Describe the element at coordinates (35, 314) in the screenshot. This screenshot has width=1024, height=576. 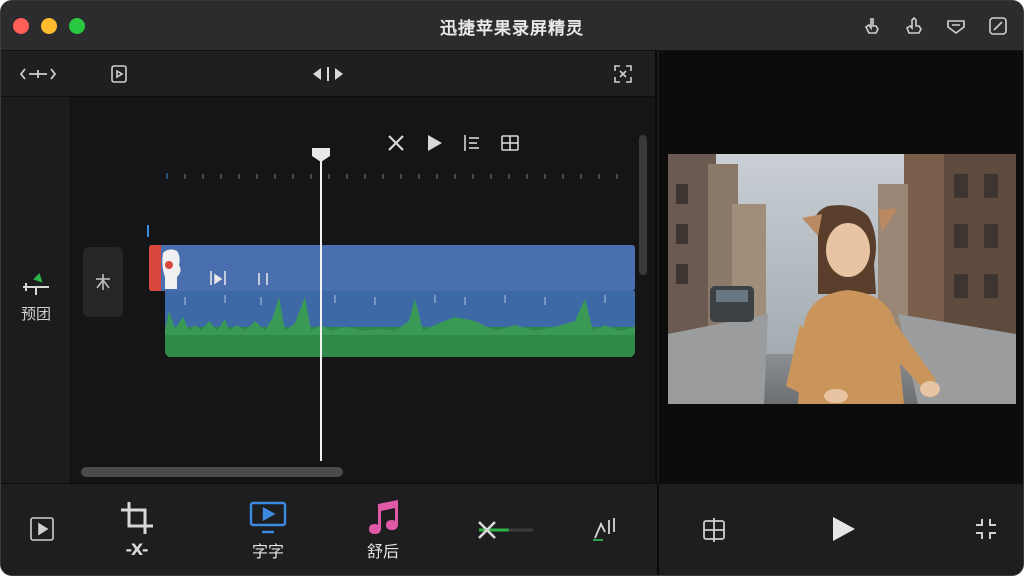
I see `track-label: 预团` at that location.